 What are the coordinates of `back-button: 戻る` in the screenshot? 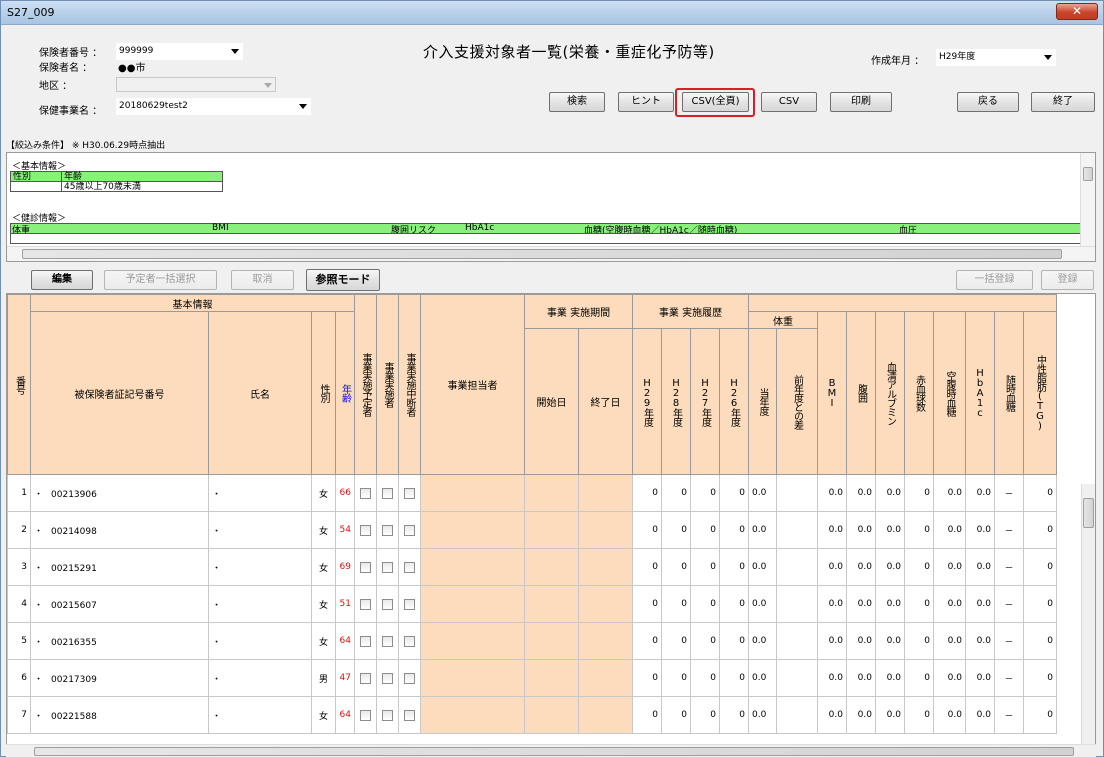 It's located at (988, 102).